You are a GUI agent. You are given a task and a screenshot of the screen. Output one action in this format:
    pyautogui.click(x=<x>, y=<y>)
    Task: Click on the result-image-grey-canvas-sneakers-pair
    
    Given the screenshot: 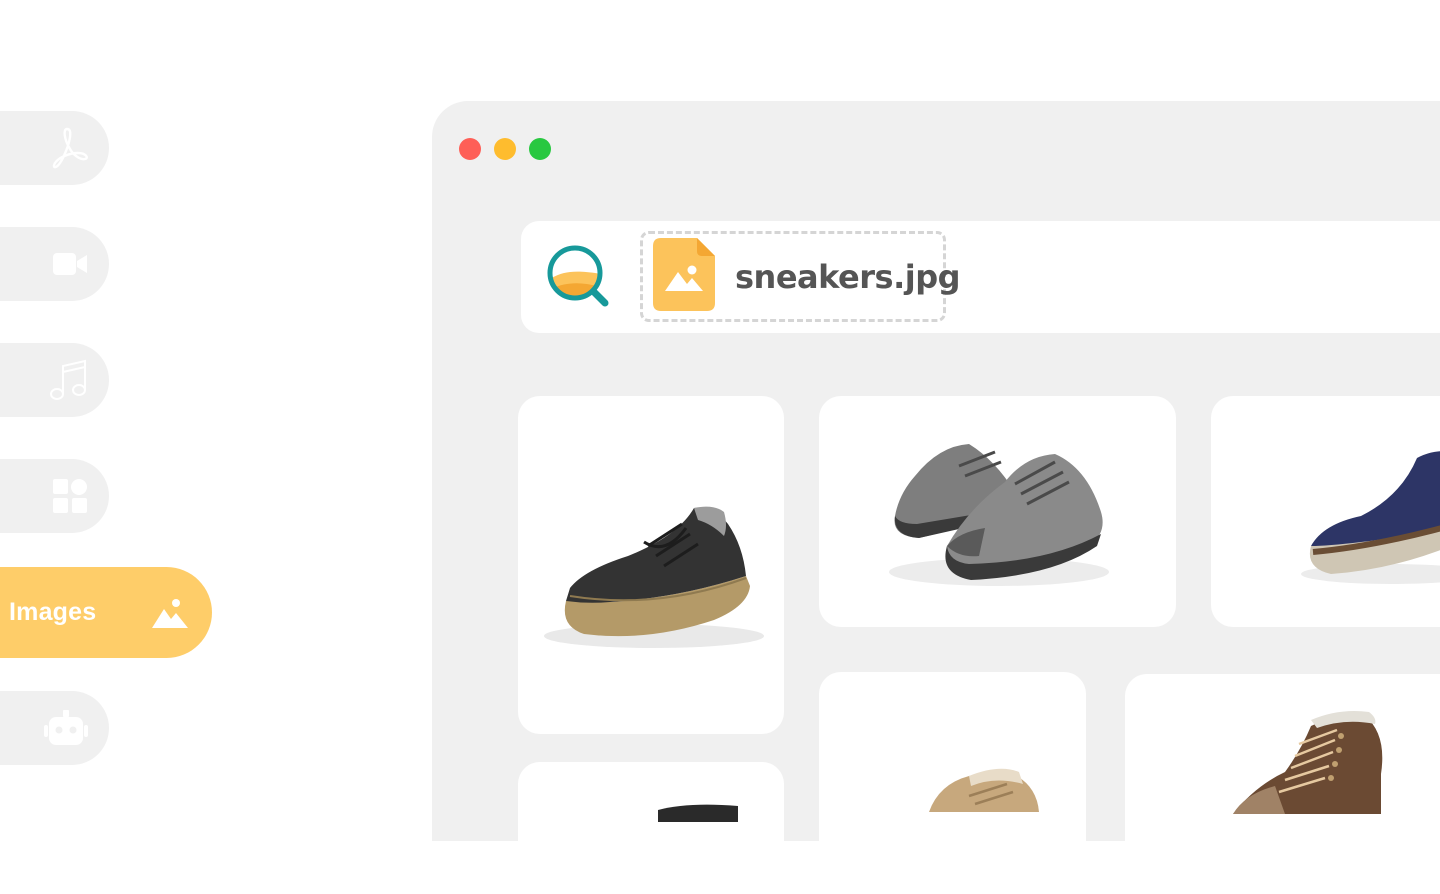 What is the action you would take?
    pyautogui.click(x=999, y=515)
    